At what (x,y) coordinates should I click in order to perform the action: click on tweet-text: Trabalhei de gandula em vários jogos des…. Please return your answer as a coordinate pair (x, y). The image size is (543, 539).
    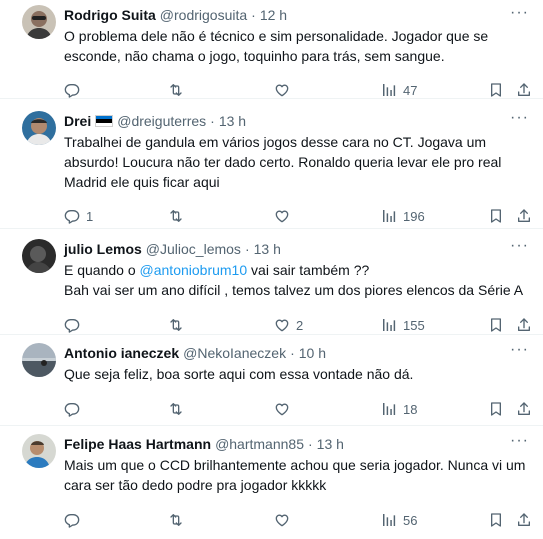
    Looking at the image, I should click on (283, 162).